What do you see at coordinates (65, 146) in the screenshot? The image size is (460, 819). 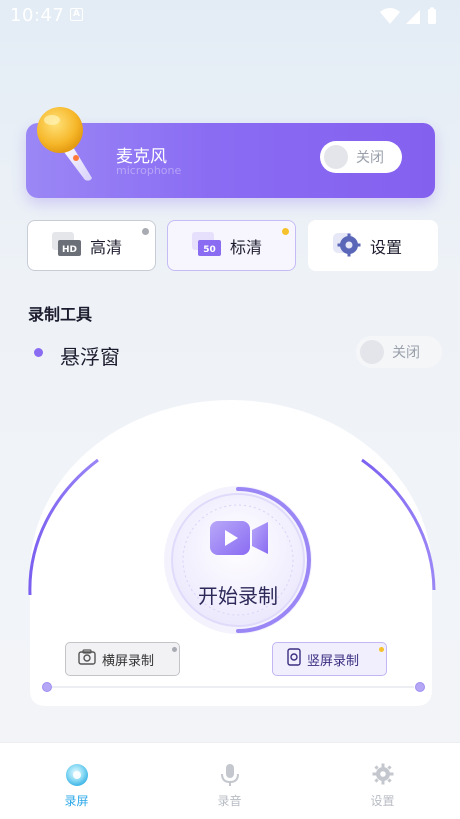 I see `microphone-illustration-icon` at bounding box center [65, 146].